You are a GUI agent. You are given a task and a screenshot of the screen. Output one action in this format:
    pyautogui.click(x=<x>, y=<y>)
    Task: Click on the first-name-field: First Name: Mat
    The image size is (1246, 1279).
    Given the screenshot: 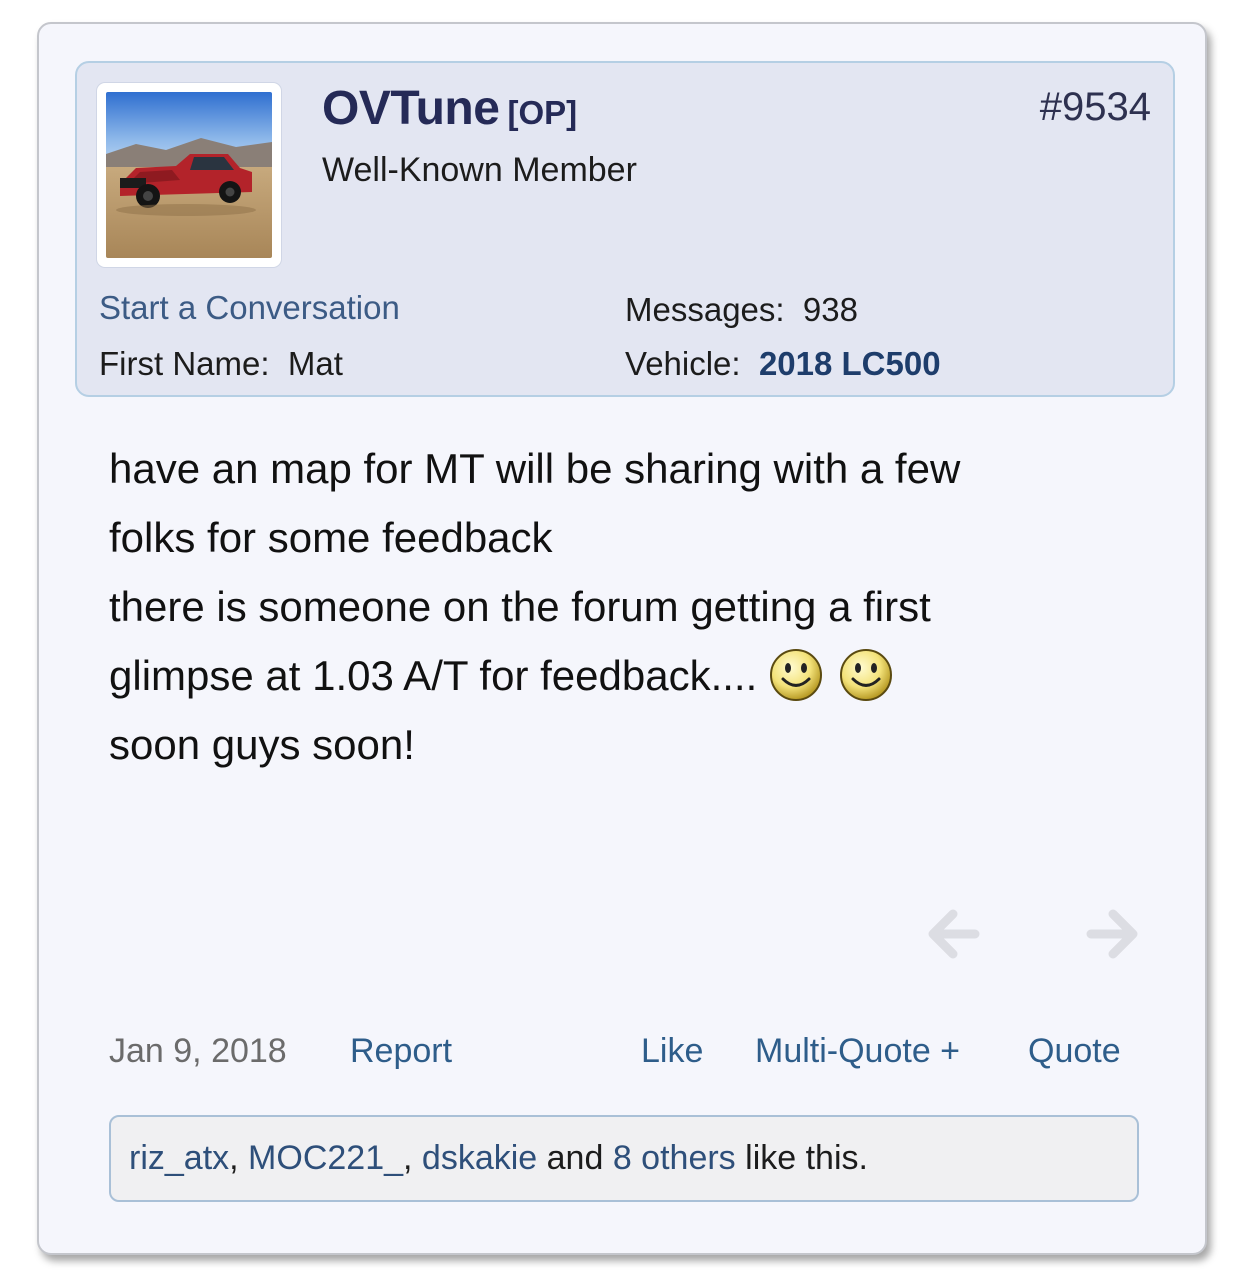 What is the action you would take?
    pyautogui.click(x=221, y=364)
    